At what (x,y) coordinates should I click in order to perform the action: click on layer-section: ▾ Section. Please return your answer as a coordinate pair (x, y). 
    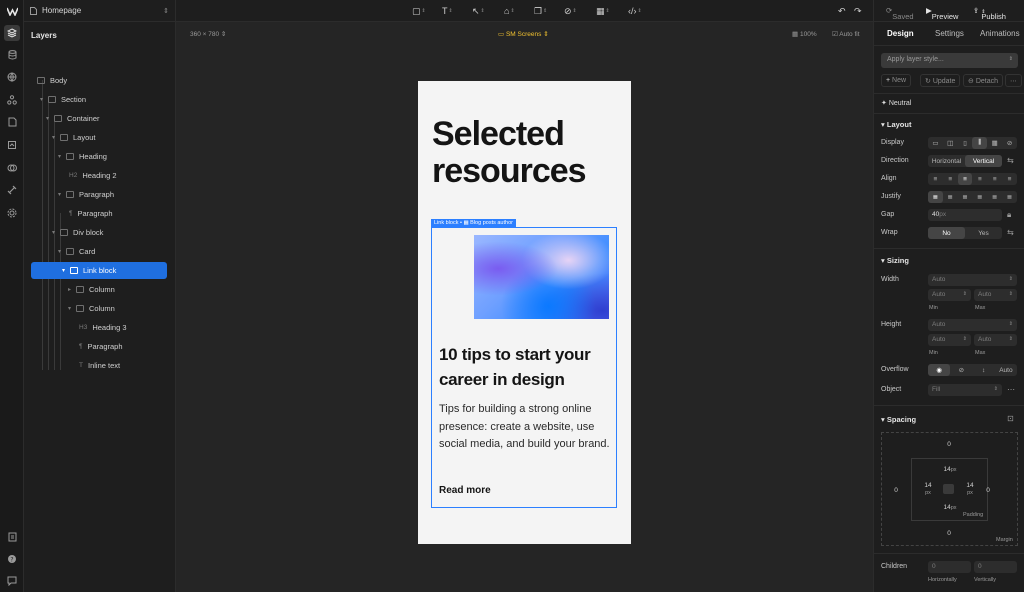
    Looking at the image, I should click on (95, 99).